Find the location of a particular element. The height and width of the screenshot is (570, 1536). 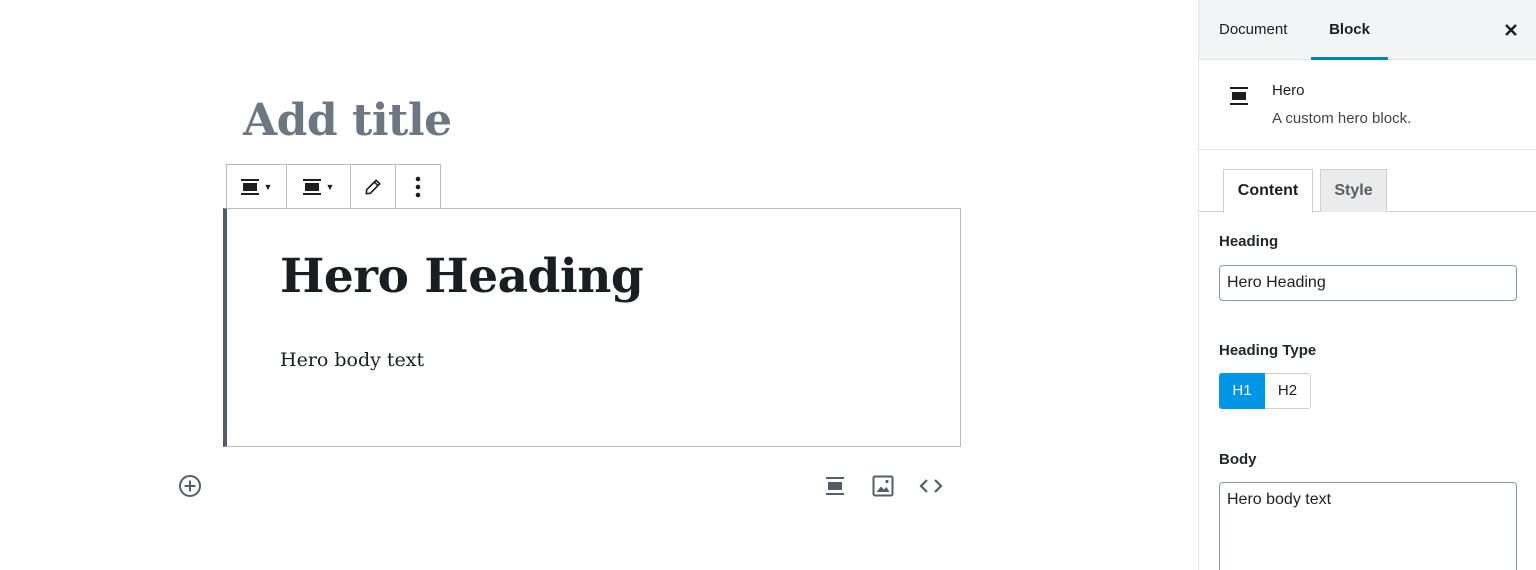

edit-button is located at coordinates (373, 187).